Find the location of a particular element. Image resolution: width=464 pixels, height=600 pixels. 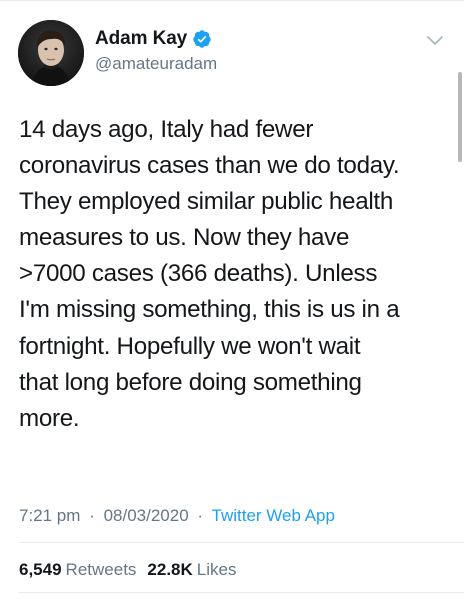

chevron-down-icon is located at coordinates (435, 41).